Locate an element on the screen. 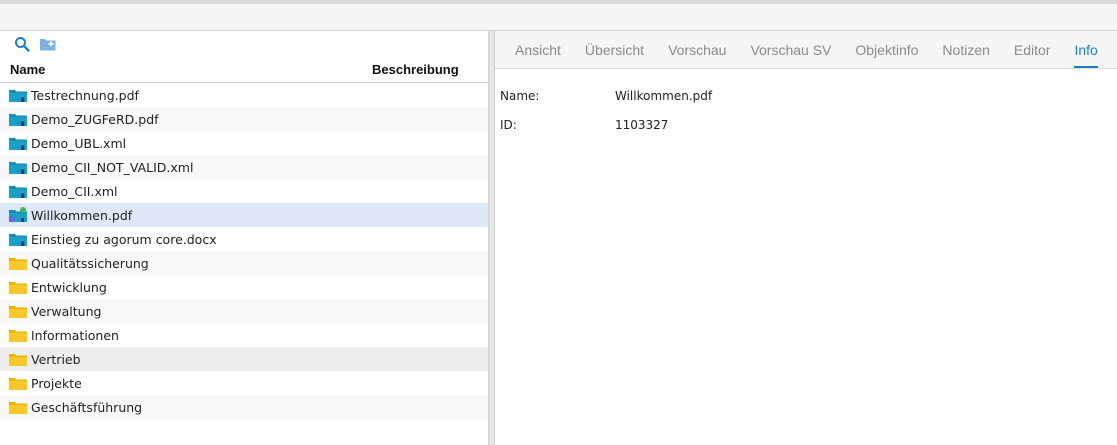 Image resolution: width=1117 pixels, height=445 pixels. file-list-toolbar is located at coordinates (244, 44).